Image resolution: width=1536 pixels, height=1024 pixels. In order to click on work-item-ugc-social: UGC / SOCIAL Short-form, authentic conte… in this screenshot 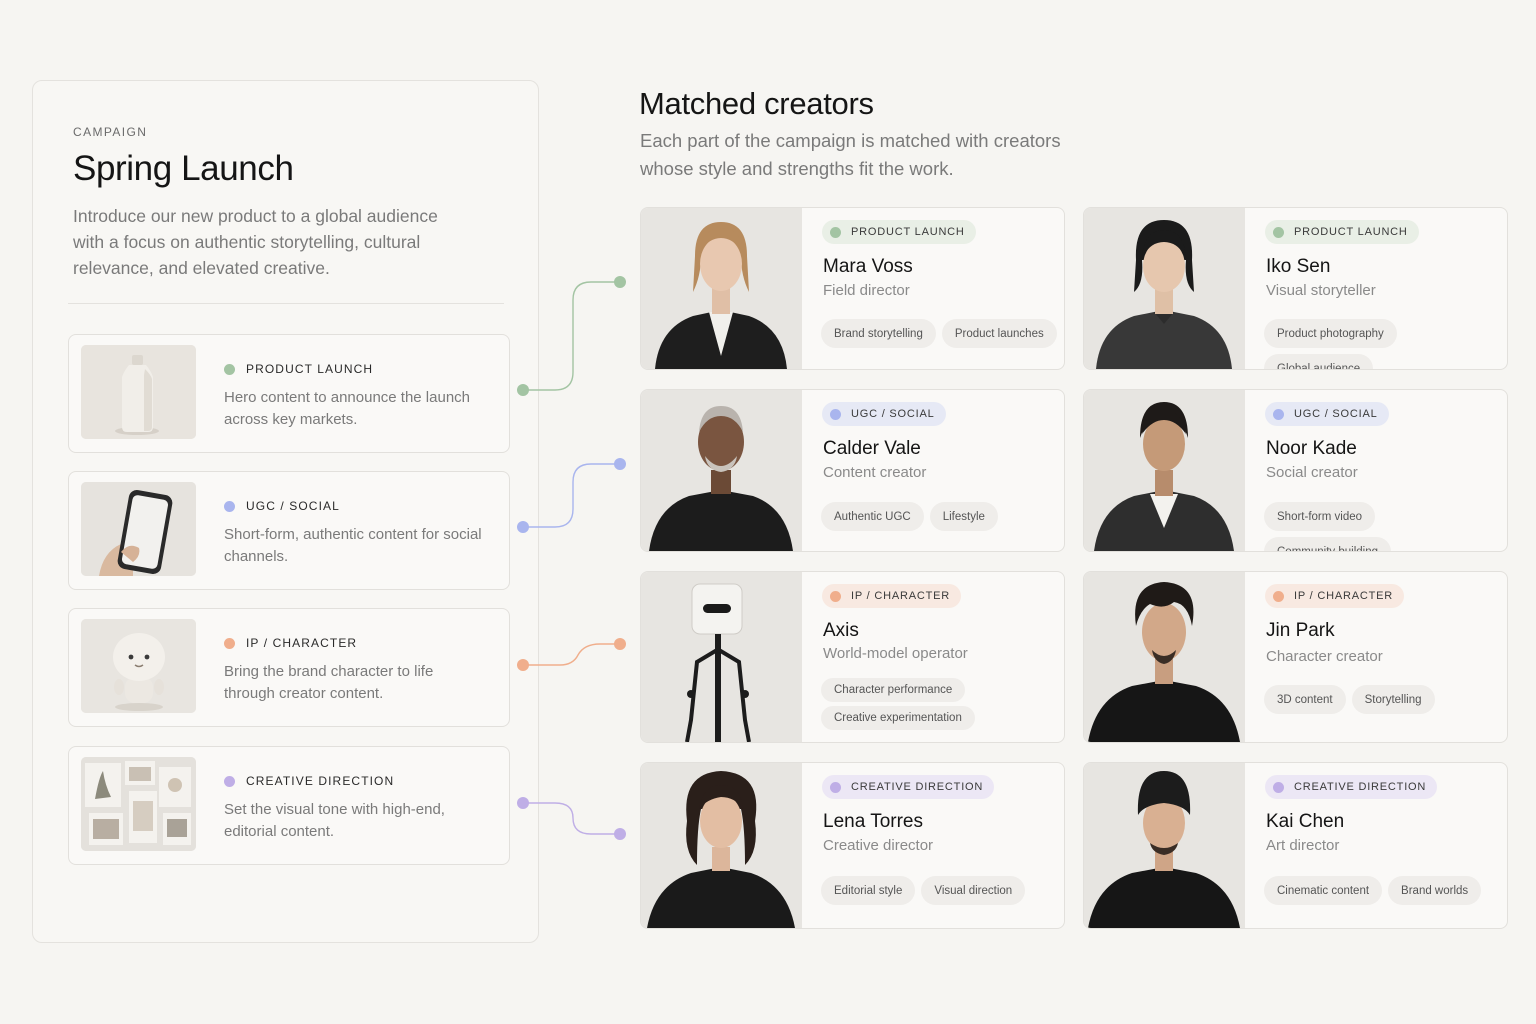, I will do `click(289, 530)`.